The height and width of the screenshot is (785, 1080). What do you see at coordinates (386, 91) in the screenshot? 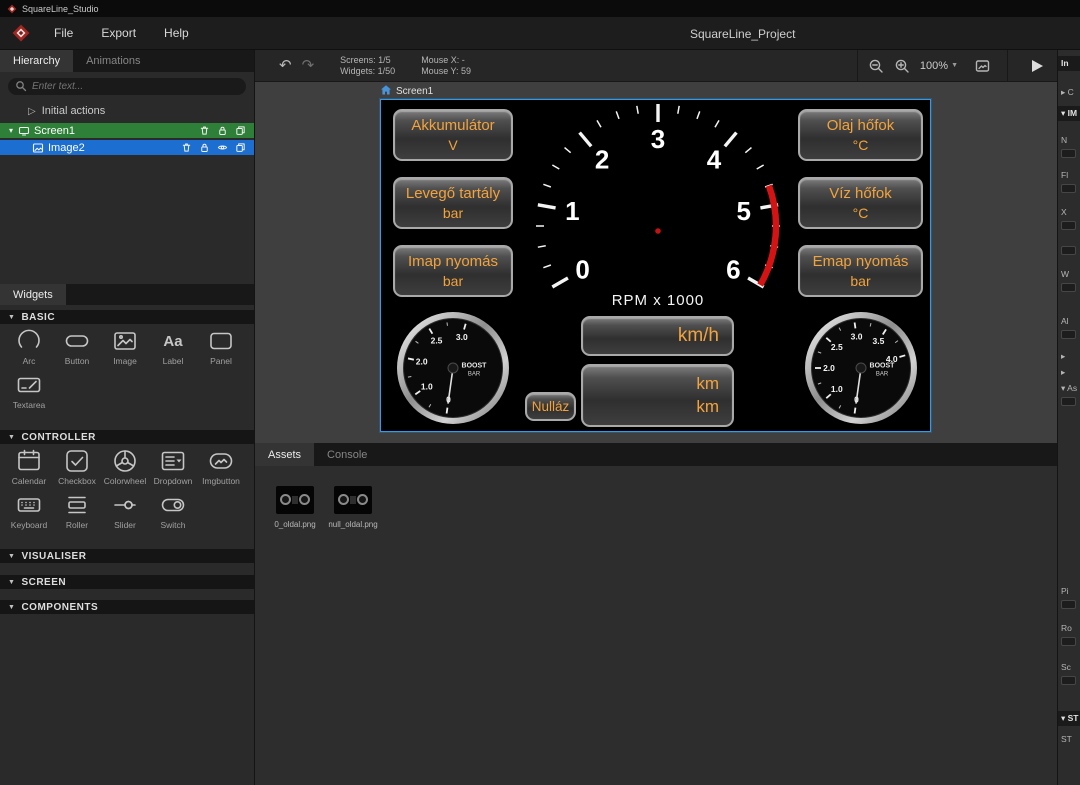
I see `home-icon` at bounding box center [386, 91].